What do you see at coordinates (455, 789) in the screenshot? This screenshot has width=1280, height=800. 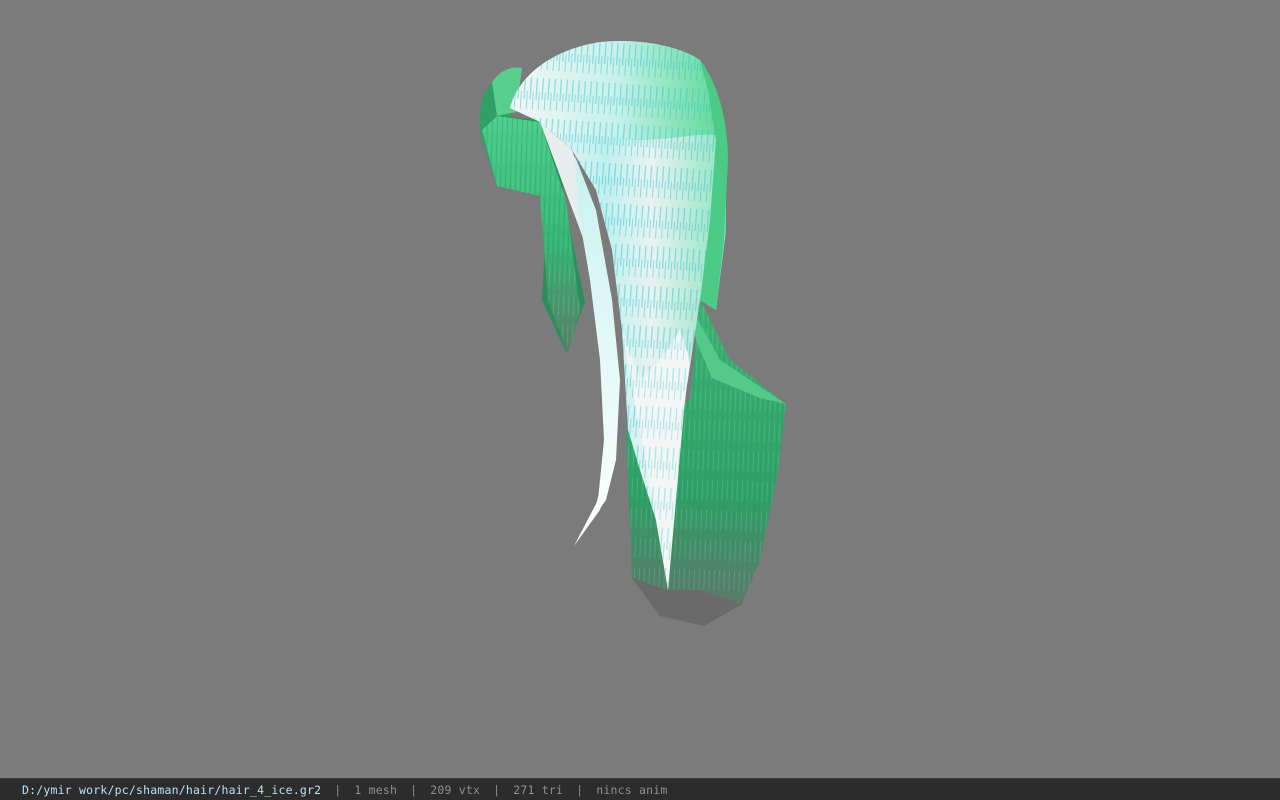 I see `vertex-count-label: 209 vtx` at bounding box center [455, 789].